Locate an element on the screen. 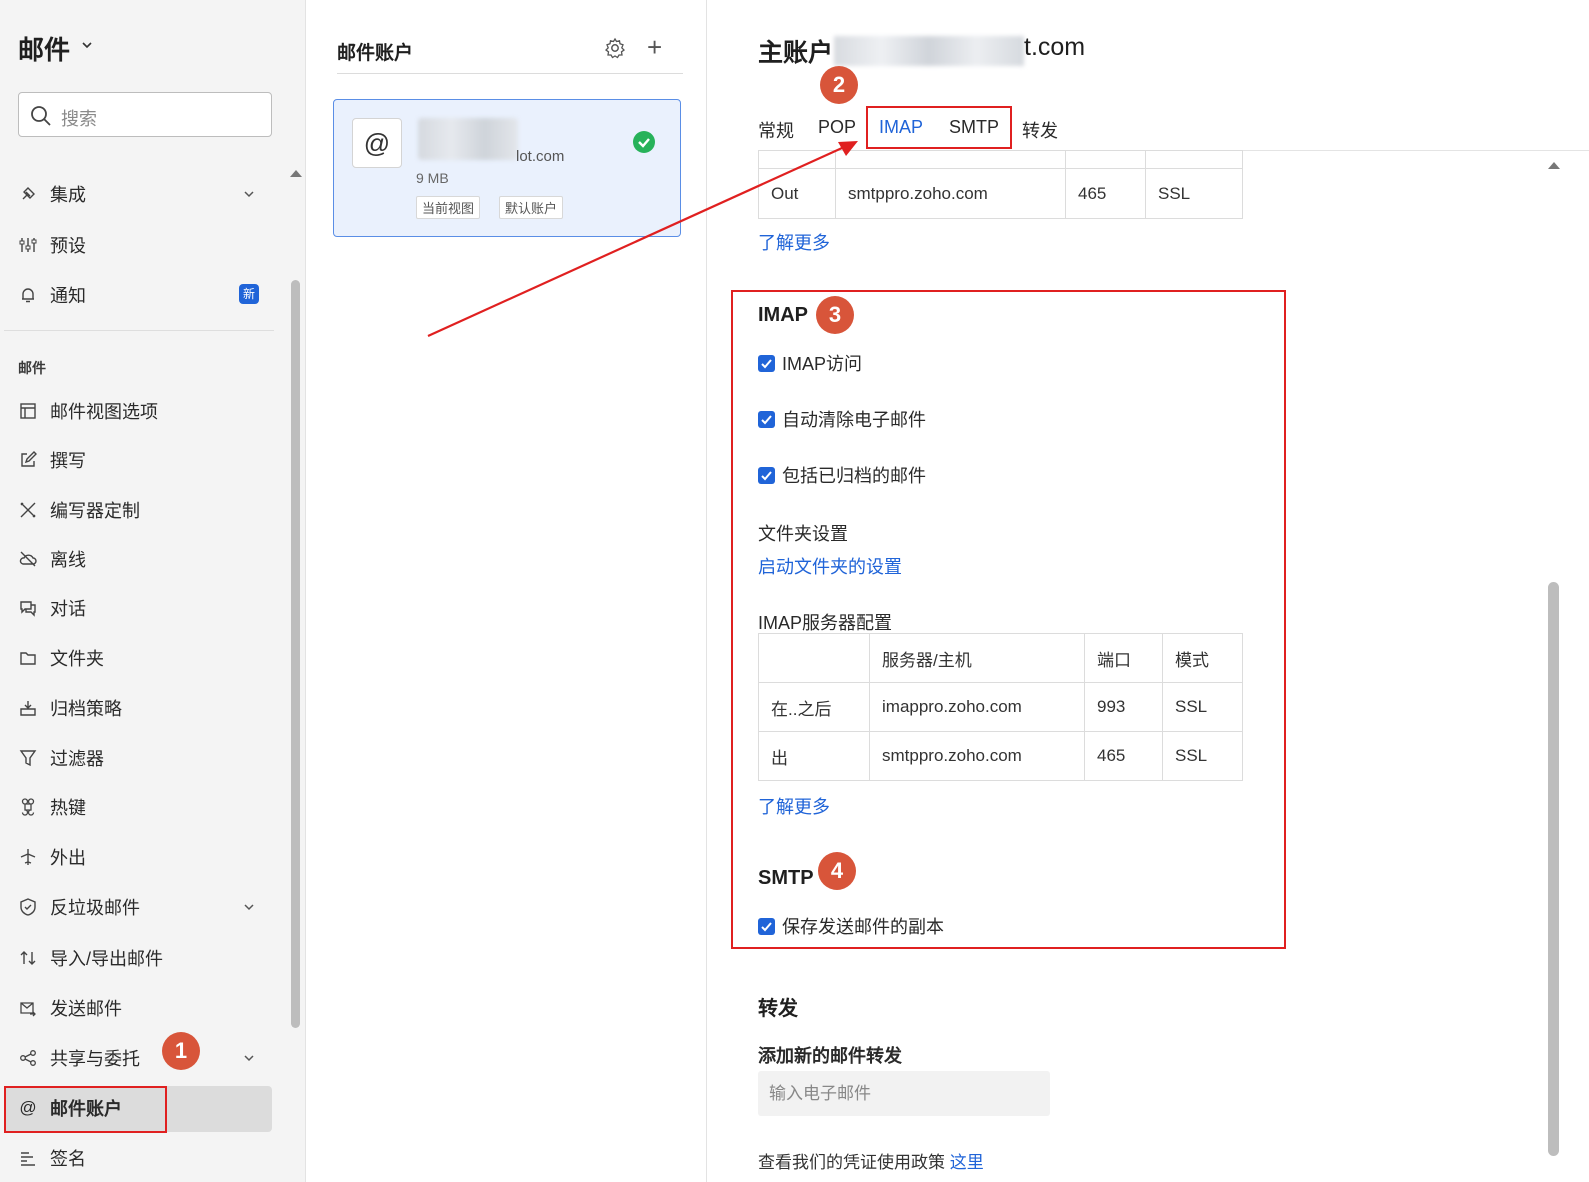  sidebar-item-editor-customization: 编写器定制 is located at coordinates (145, 510).